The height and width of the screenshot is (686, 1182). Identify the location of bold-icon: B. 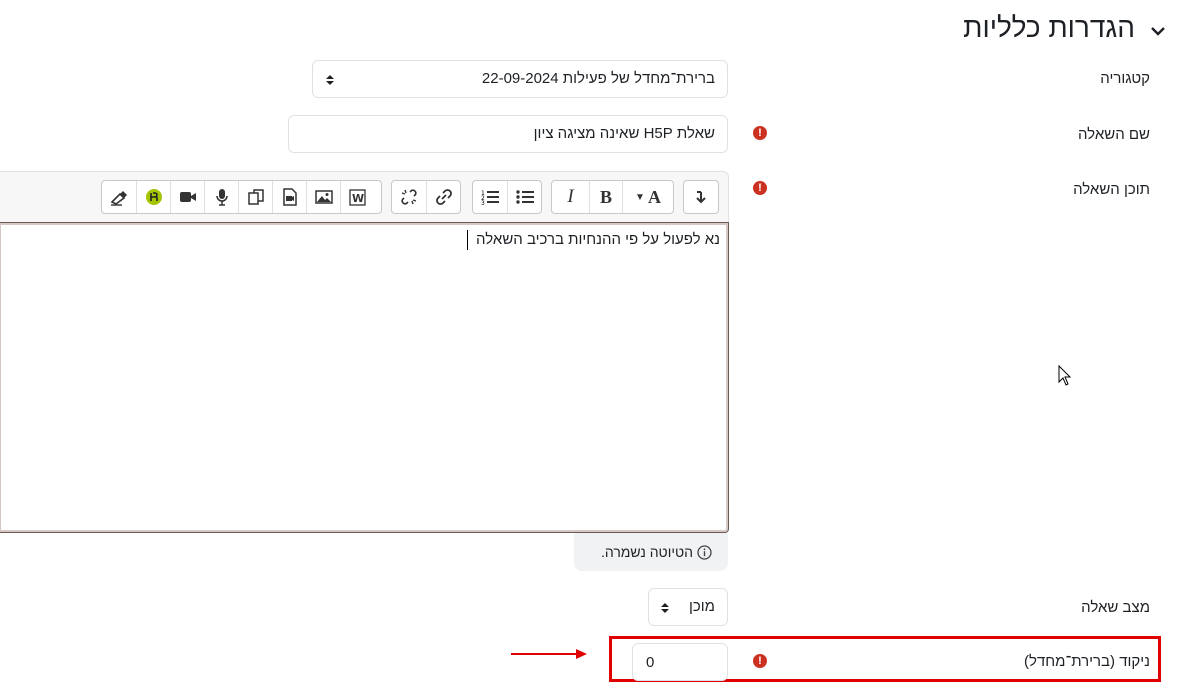
(605, 196).